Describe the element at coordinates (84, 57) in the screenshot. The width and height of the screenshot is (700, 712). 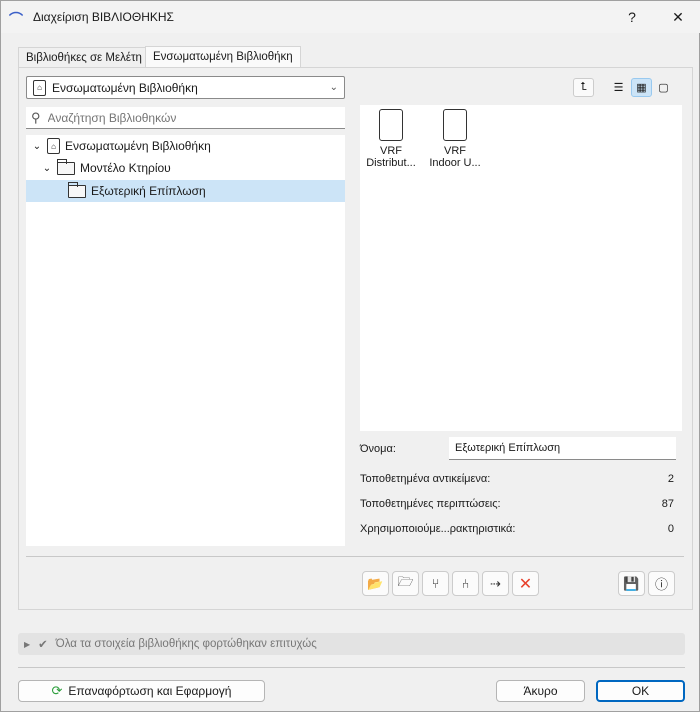
I see `tab-libraries-in-project: Βιβλιοθήκες σε Μελέτη` at that location.